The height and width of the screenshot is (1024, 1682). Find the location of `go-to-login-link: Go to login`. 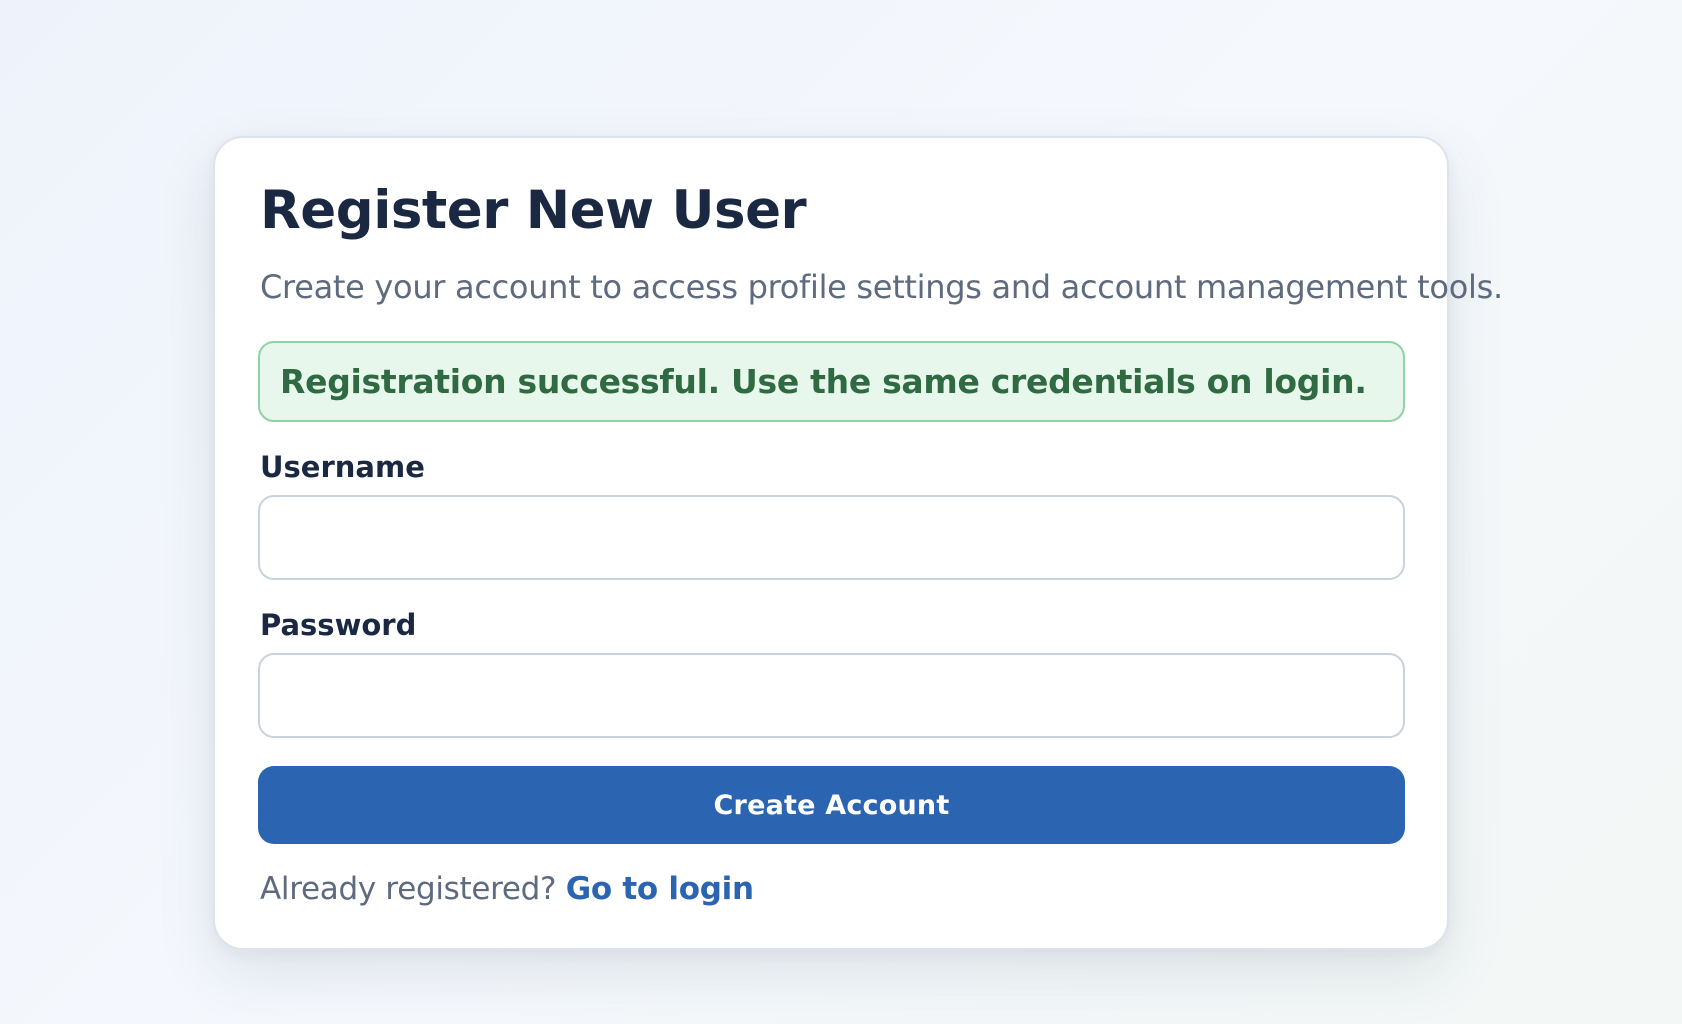

go-to-login-link: Go to login is located at coordinates (660, 889).